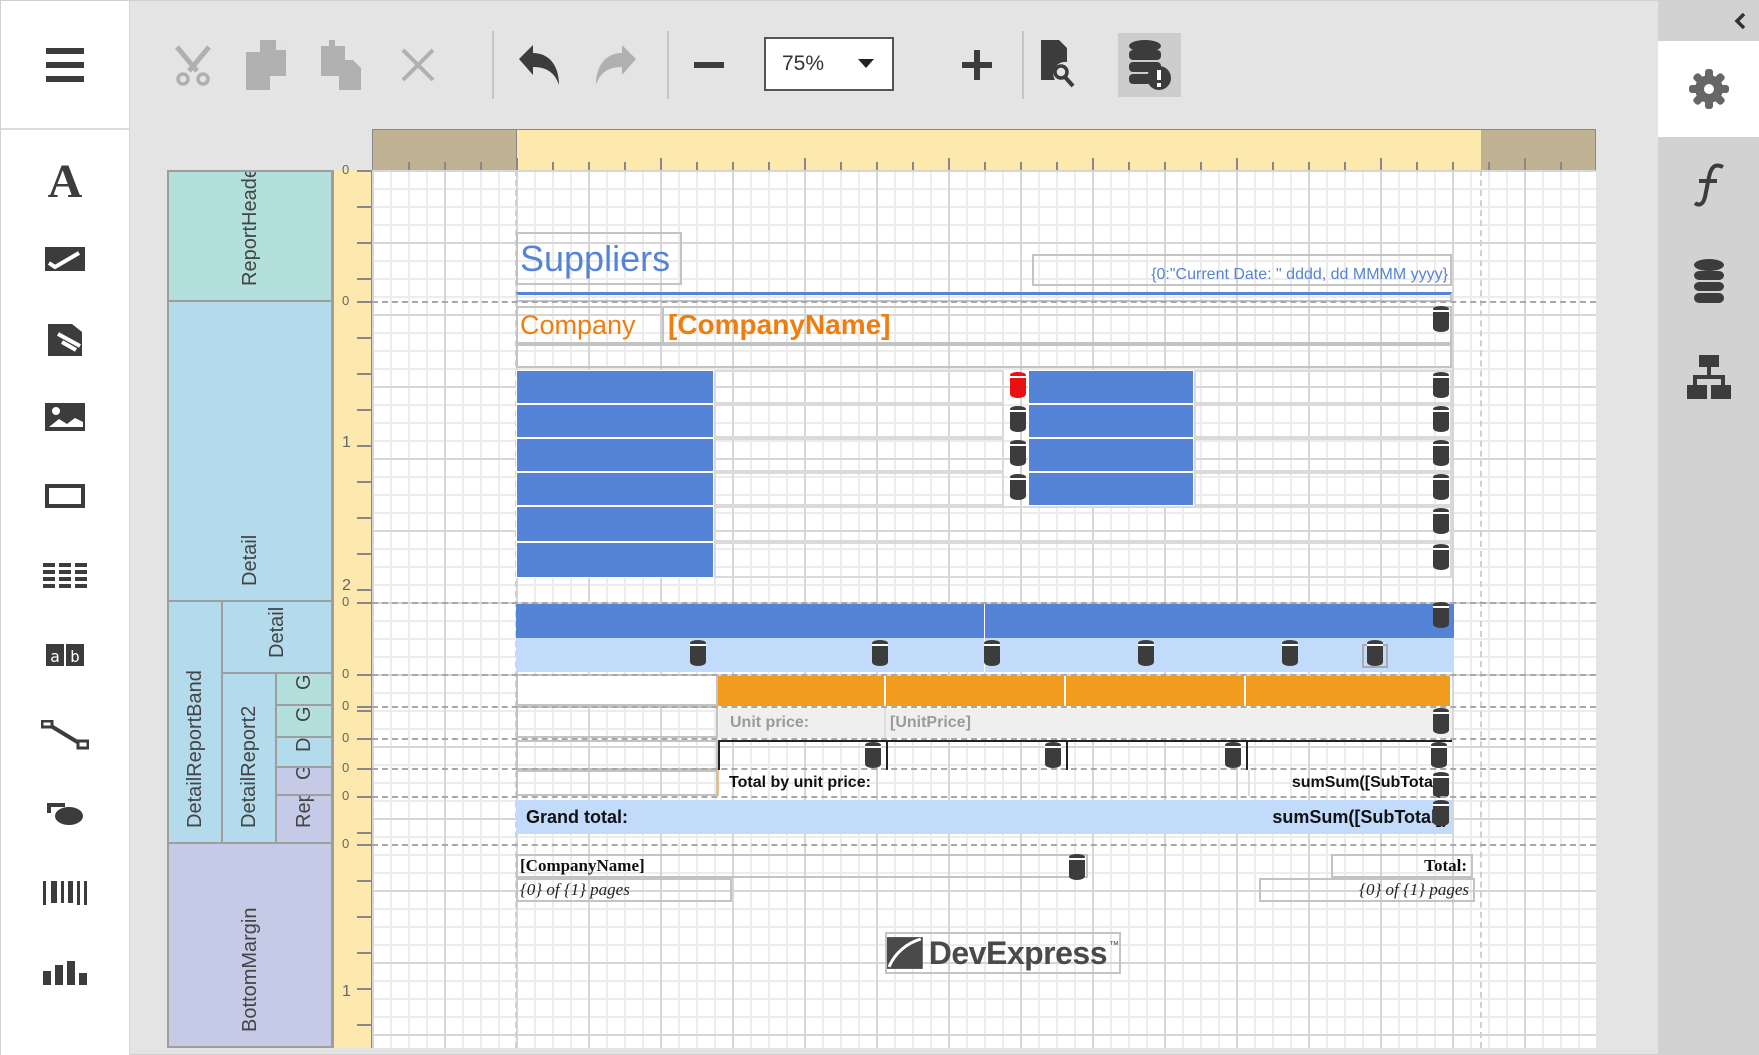  What do you see at coordinates (346, 673) in the screenshot?
I see `ruler-number: 0` at bounding box center [346, 673].